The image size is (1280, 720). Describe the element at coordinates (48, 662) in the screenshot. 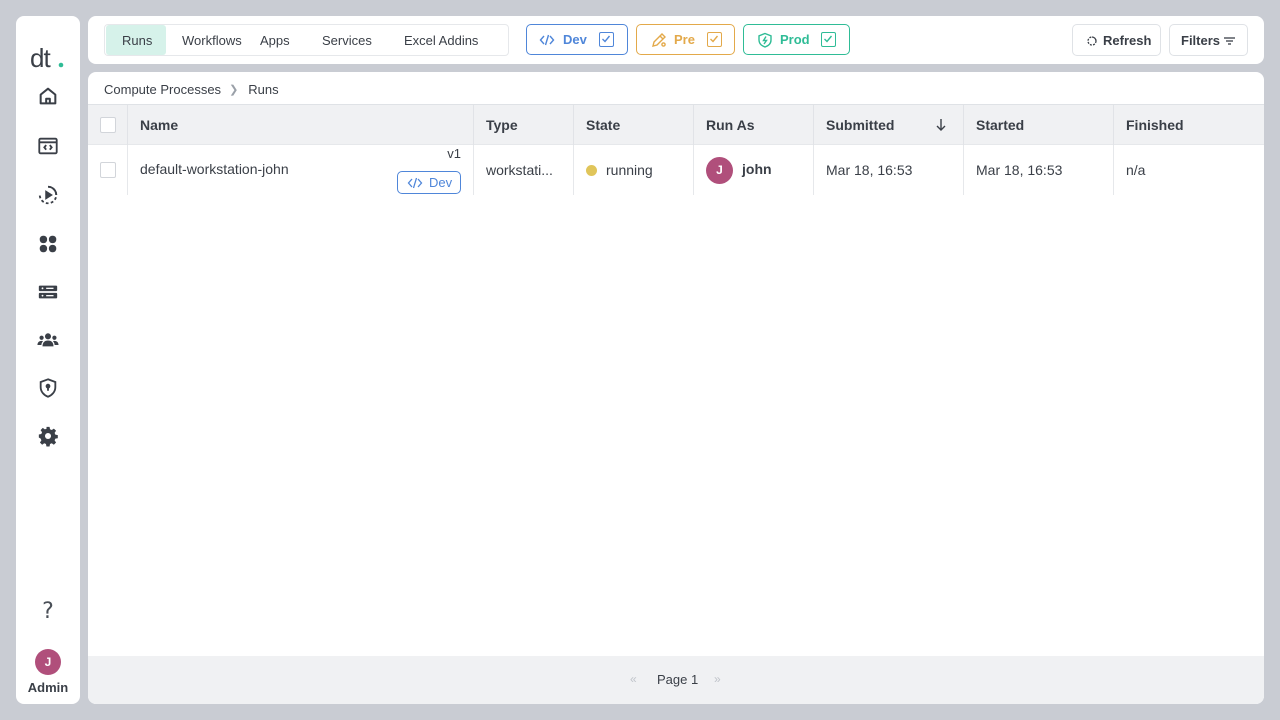

I see `user-avatar: J` at that location.